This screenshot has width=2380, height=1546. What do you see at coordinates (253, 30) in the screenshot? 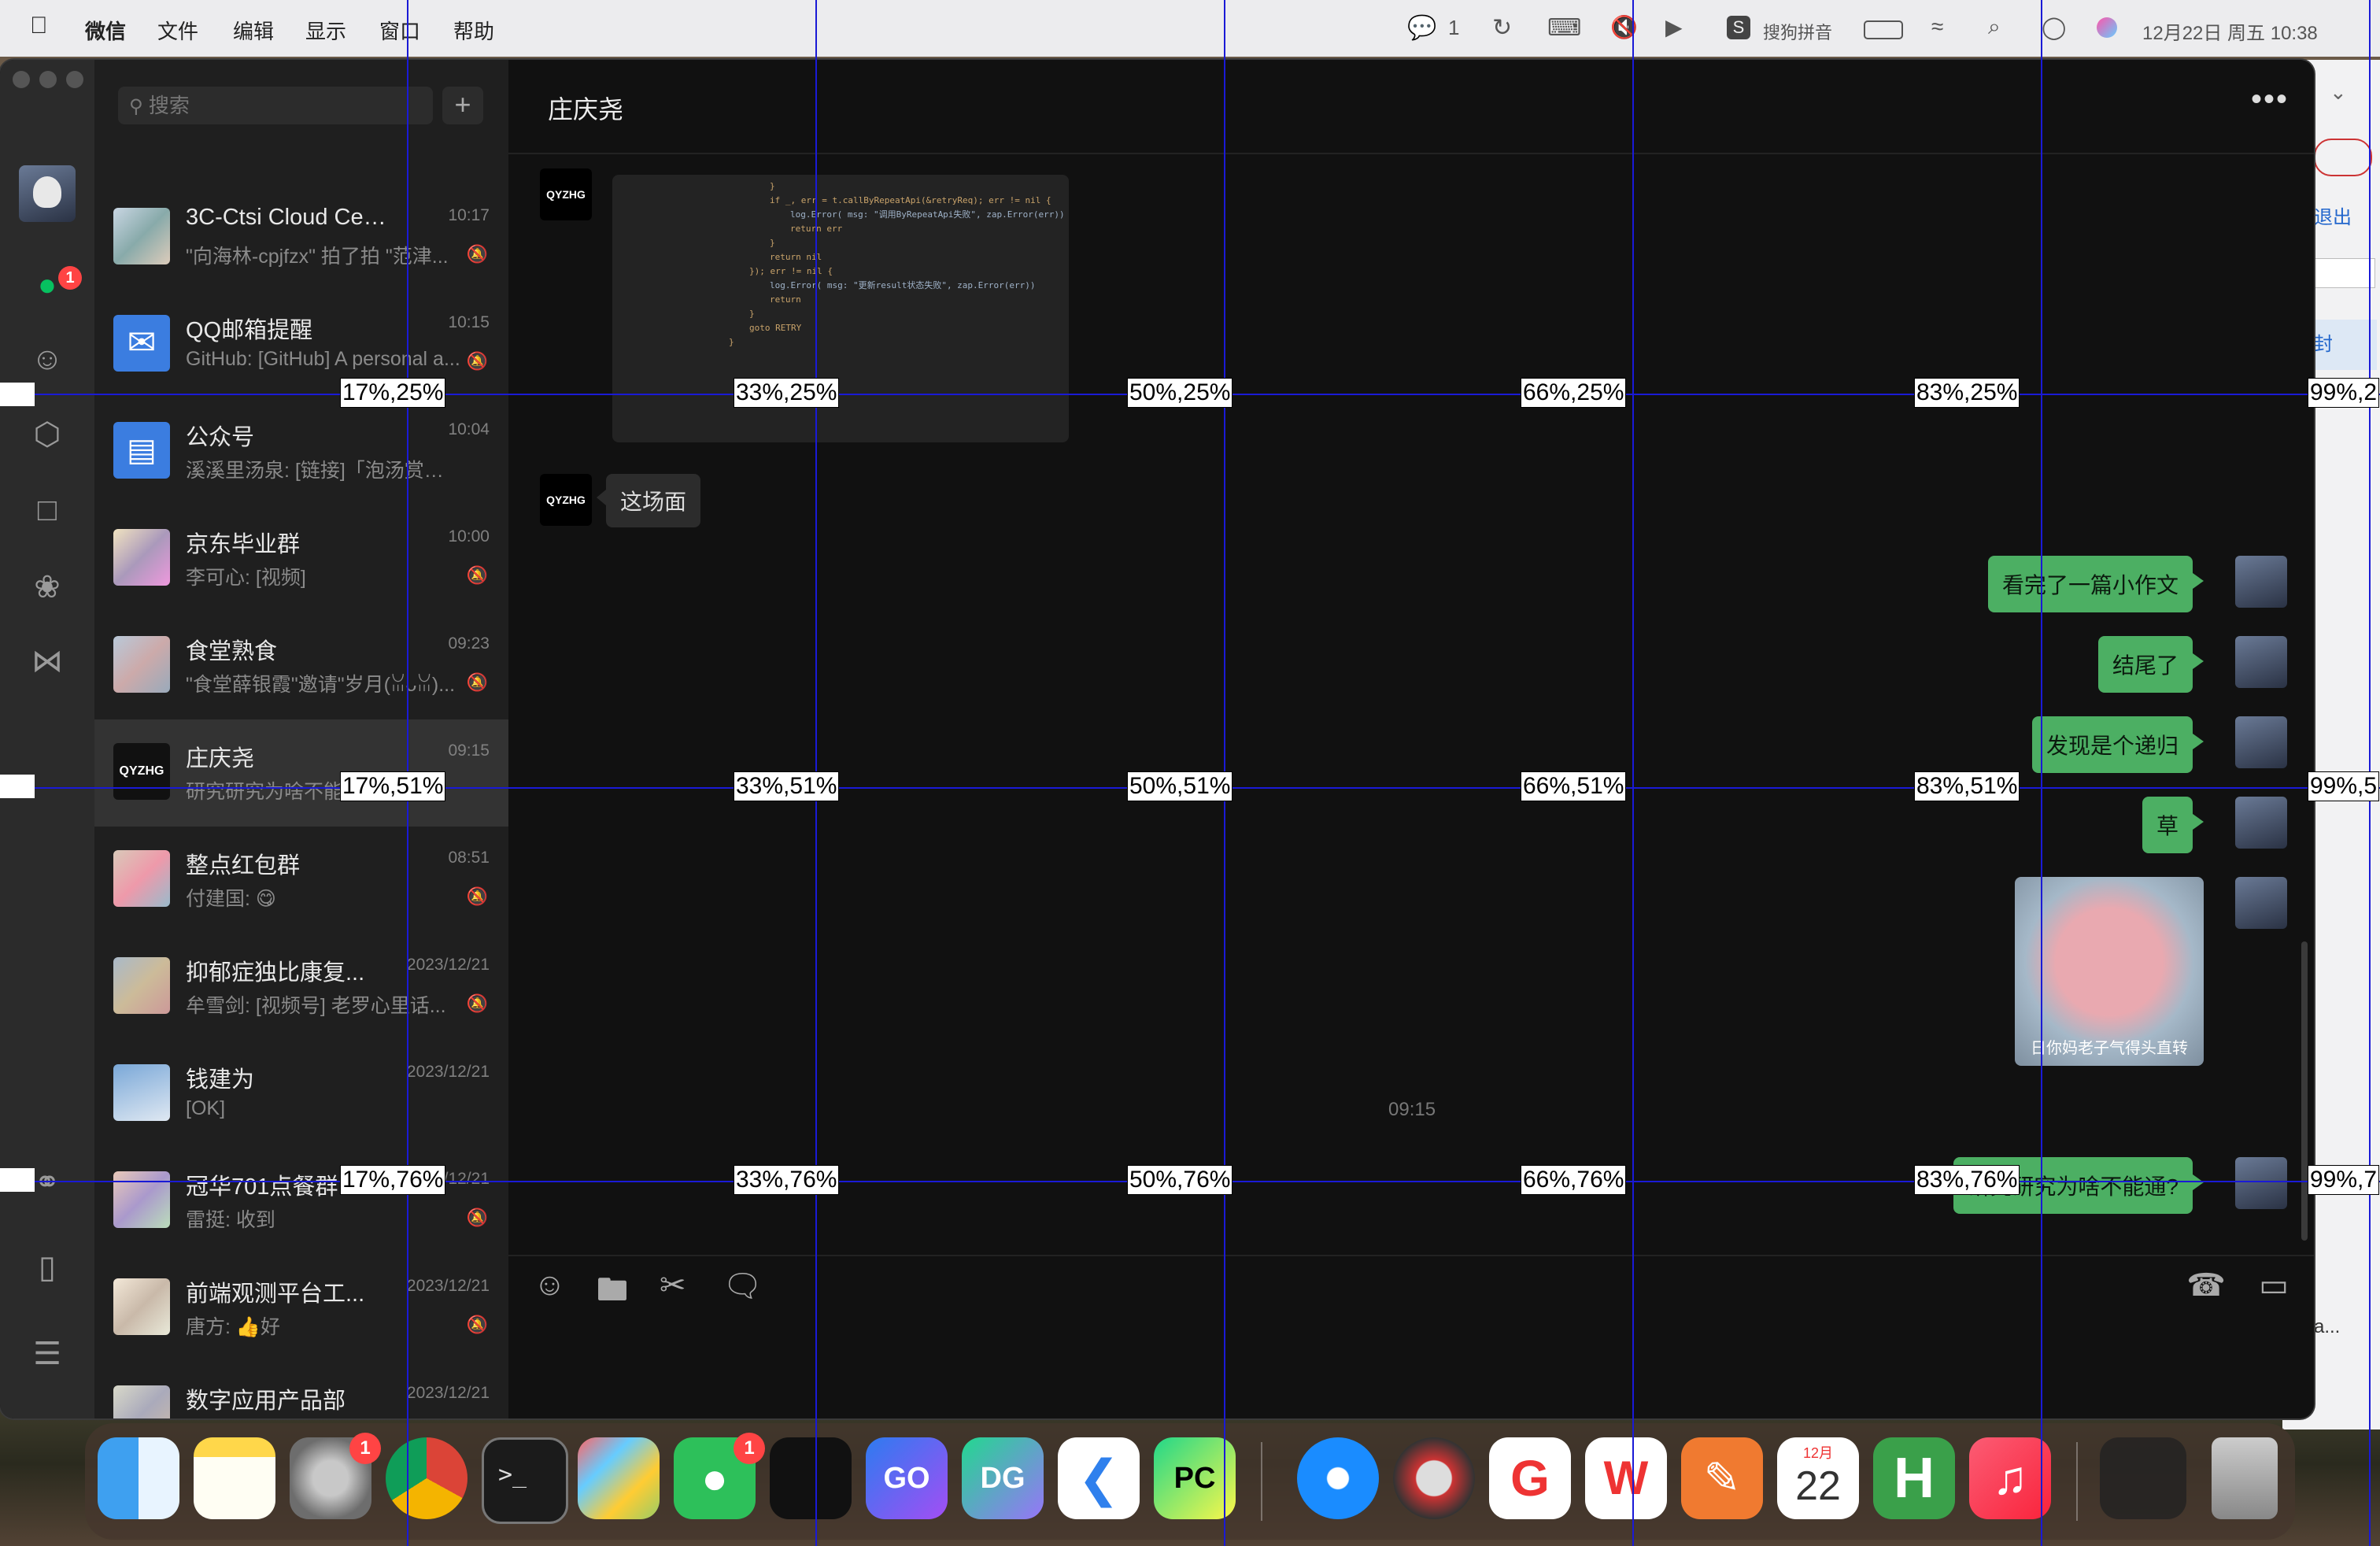
I see `menu-edit: 编辑` at bounding box center [253, 30].